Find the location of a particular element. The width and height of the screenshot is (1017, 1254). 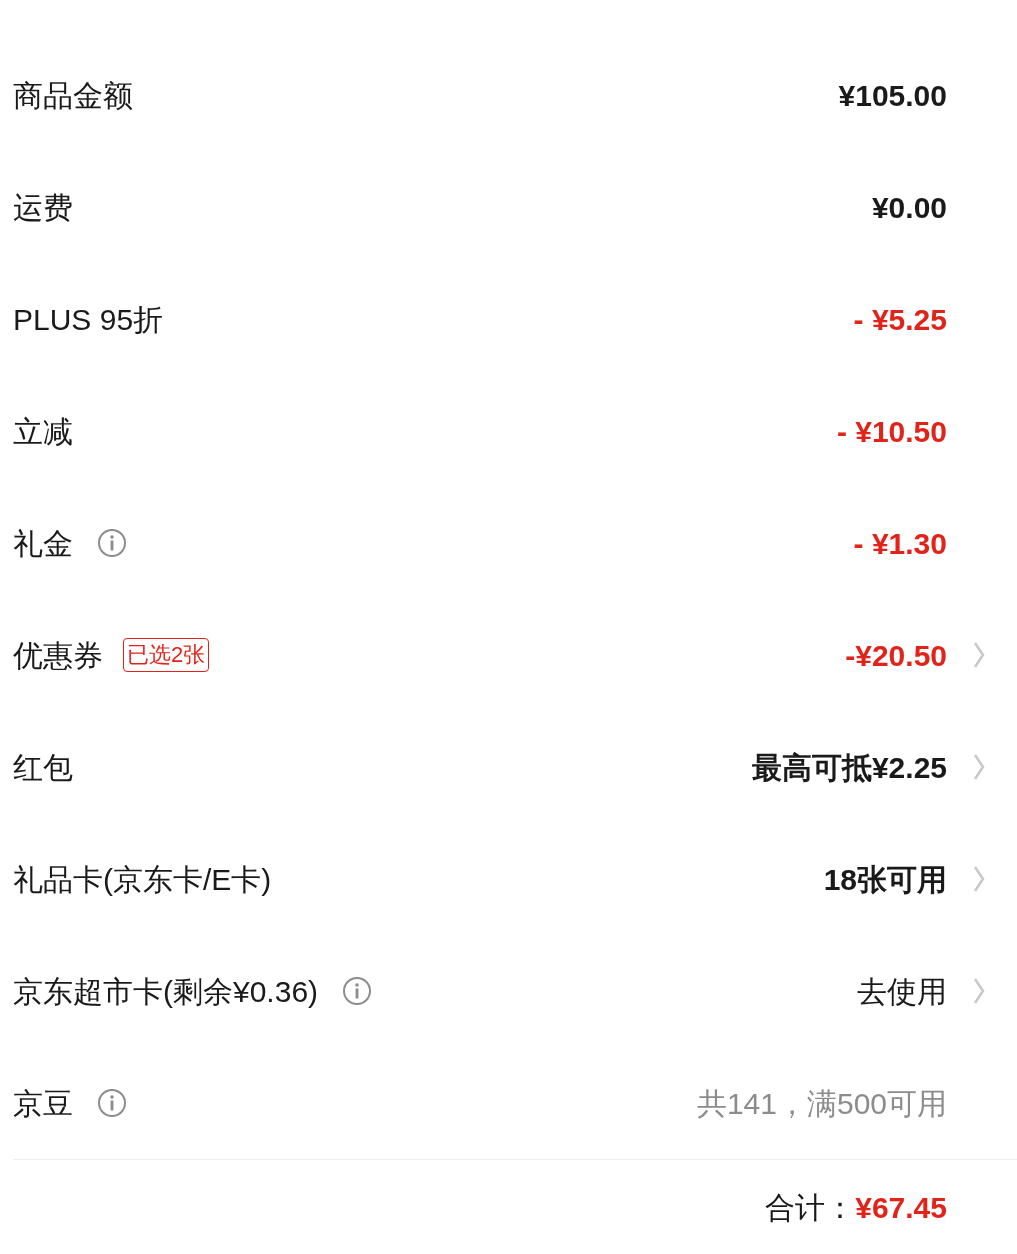

row-value: - ¥10.50 is located at coordinates (891, 431).